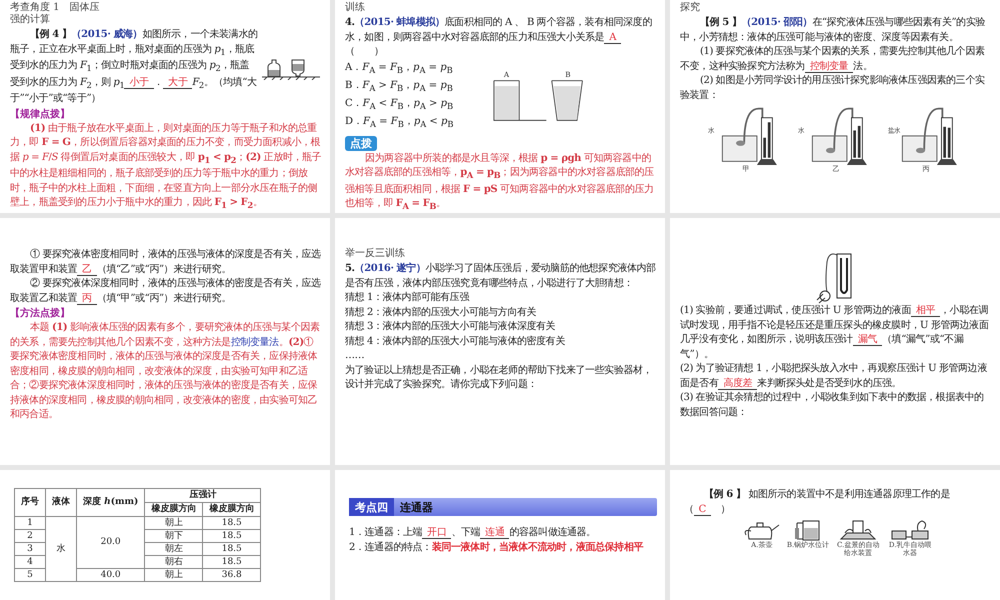 The height and width of the screenshot is (600, 1000). I want to click on table-cell: 5, so click(30, 575).